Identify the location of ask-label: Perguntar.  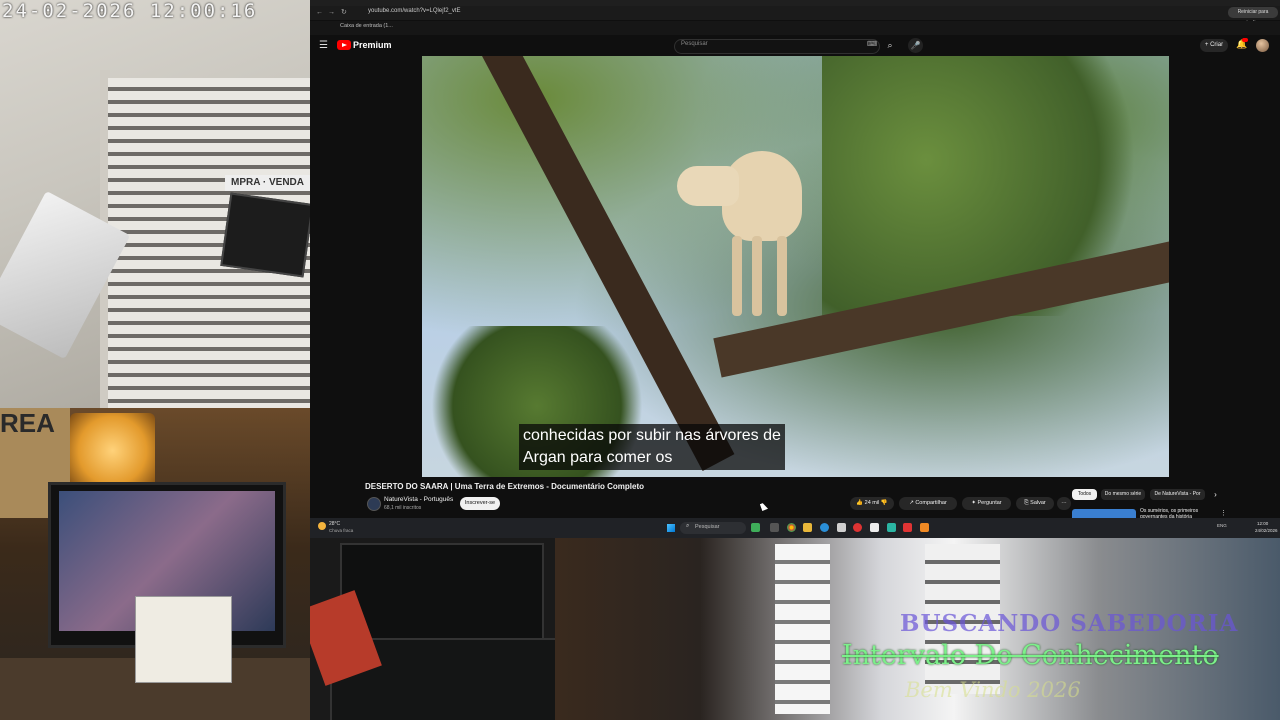
(989, 503).